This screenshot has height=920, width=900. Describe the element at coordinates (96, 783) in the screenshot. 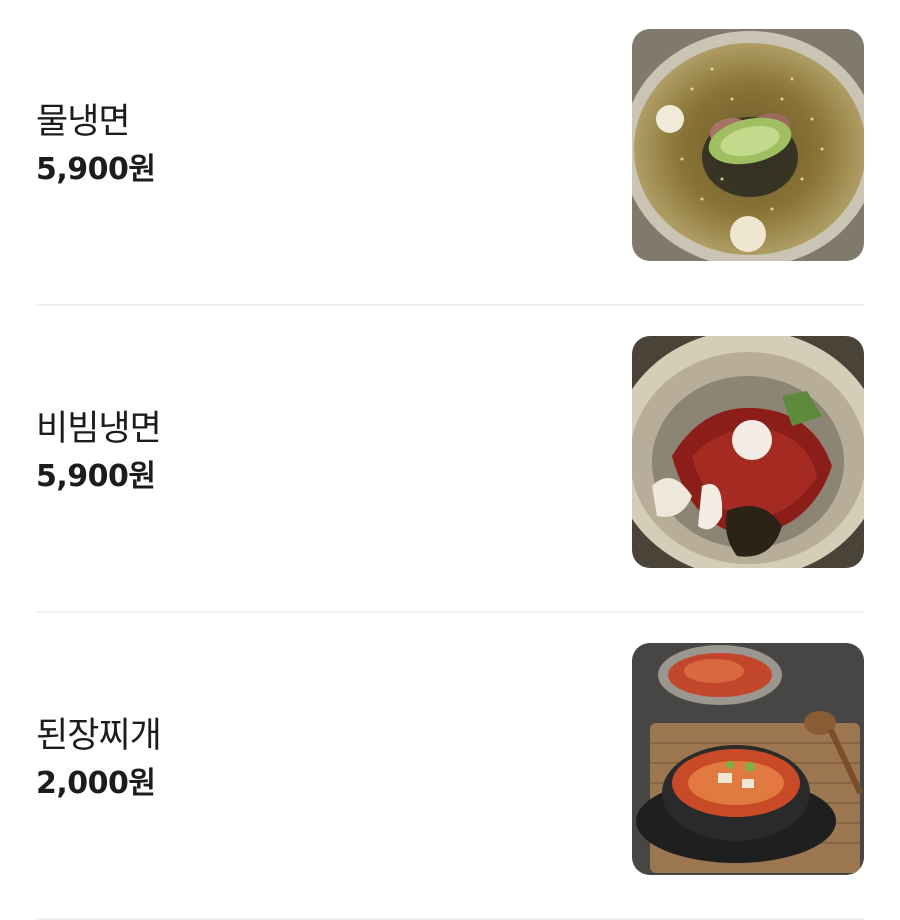

I see `menu-item-price: 2,000원` at that location.